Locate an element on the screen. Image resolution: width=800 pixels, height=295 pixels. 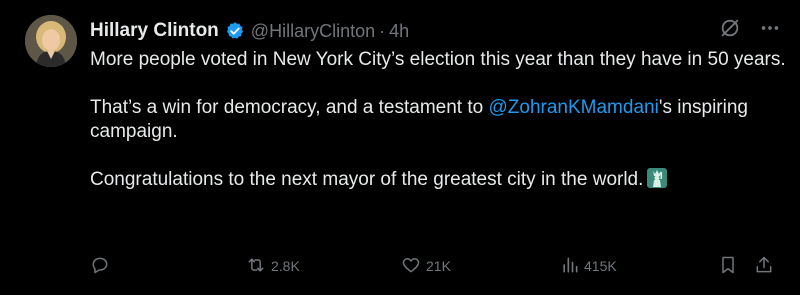
verified-badge-icon is located at coordinates (235, 31).